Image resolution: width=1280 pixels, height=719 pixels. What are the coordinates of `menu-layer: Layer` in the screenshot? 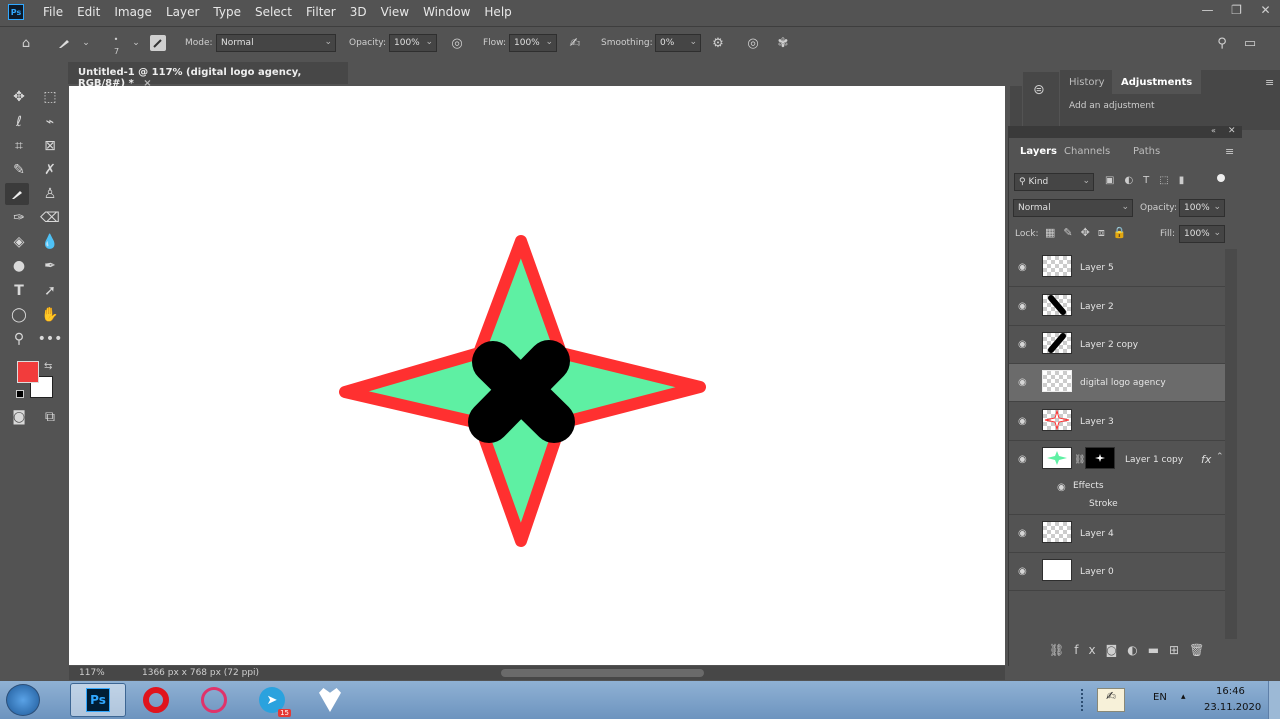 It's located at (182, 12).